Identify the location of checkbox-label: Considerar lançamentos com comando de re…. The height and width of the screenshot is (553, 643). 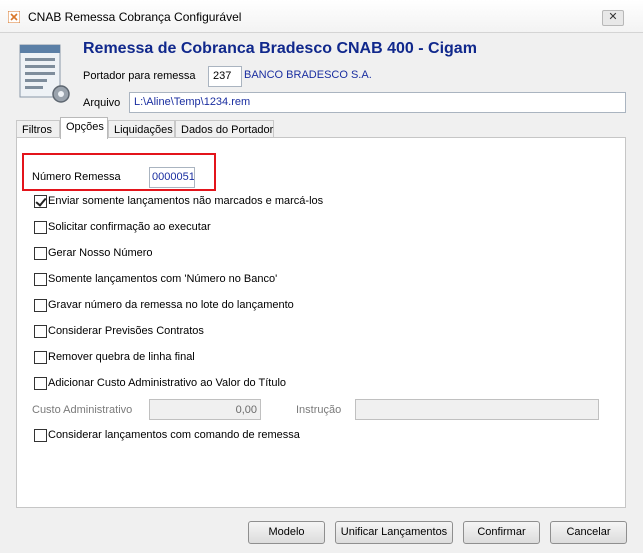
(174, 435).